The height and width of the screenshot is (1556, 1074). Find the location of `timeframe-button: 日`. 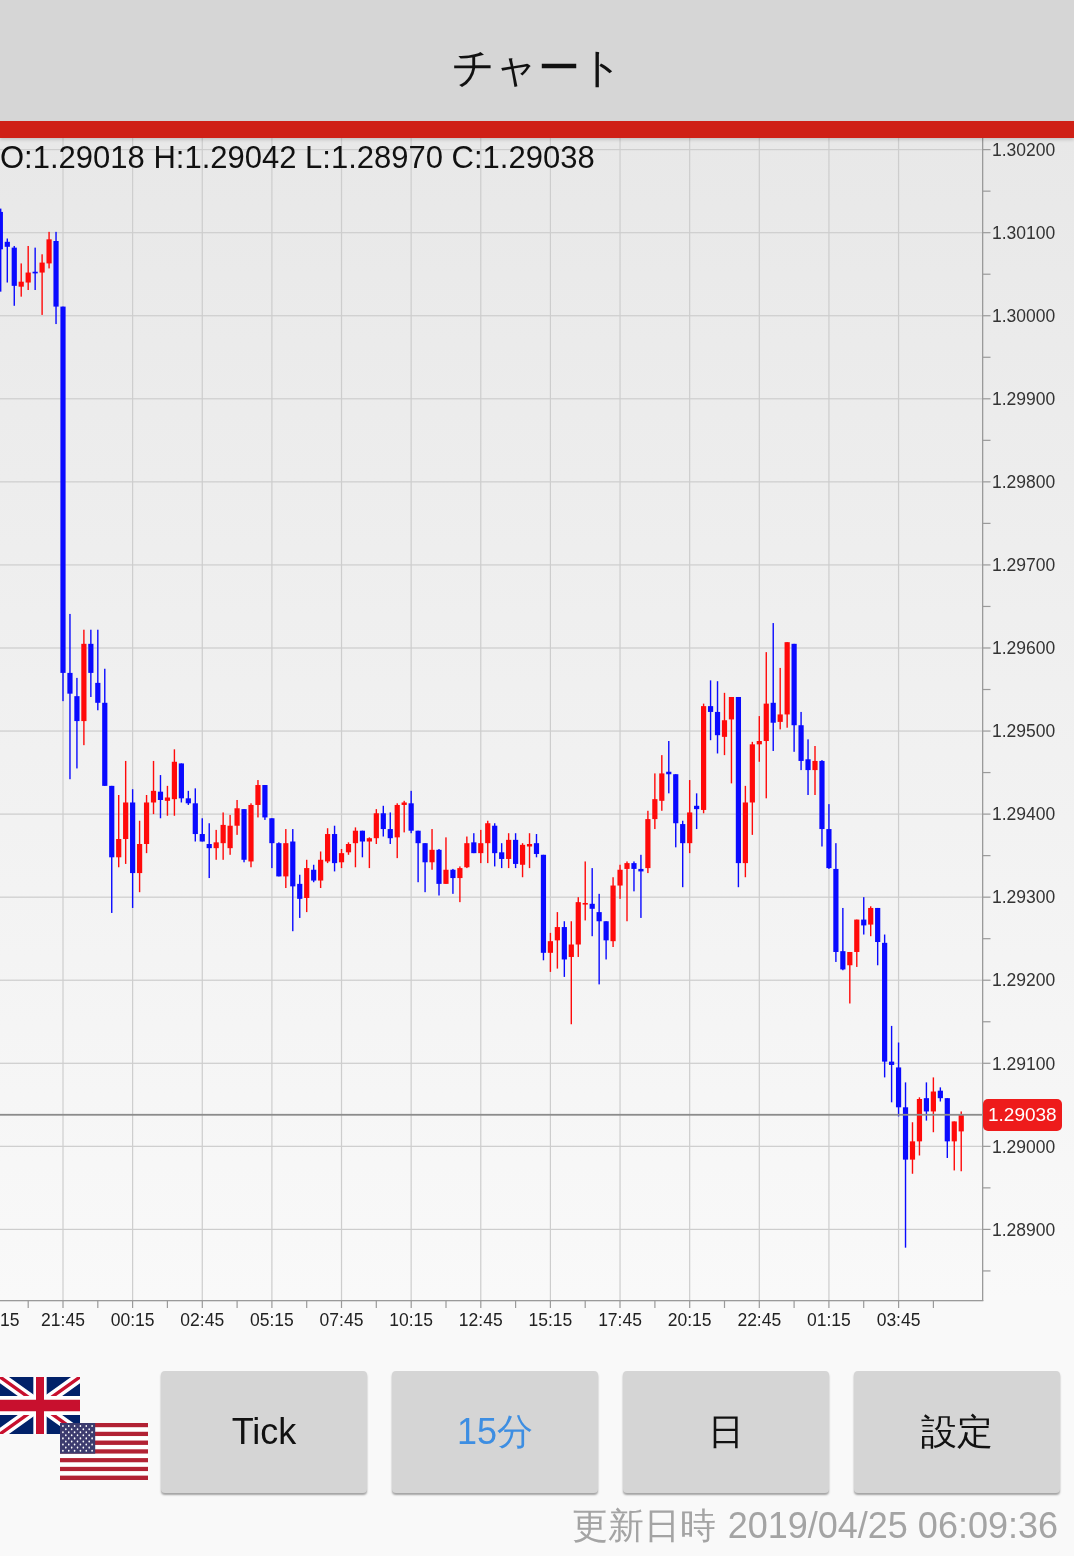

timeframe-button: 日 is located at coordinates (726, 1432).